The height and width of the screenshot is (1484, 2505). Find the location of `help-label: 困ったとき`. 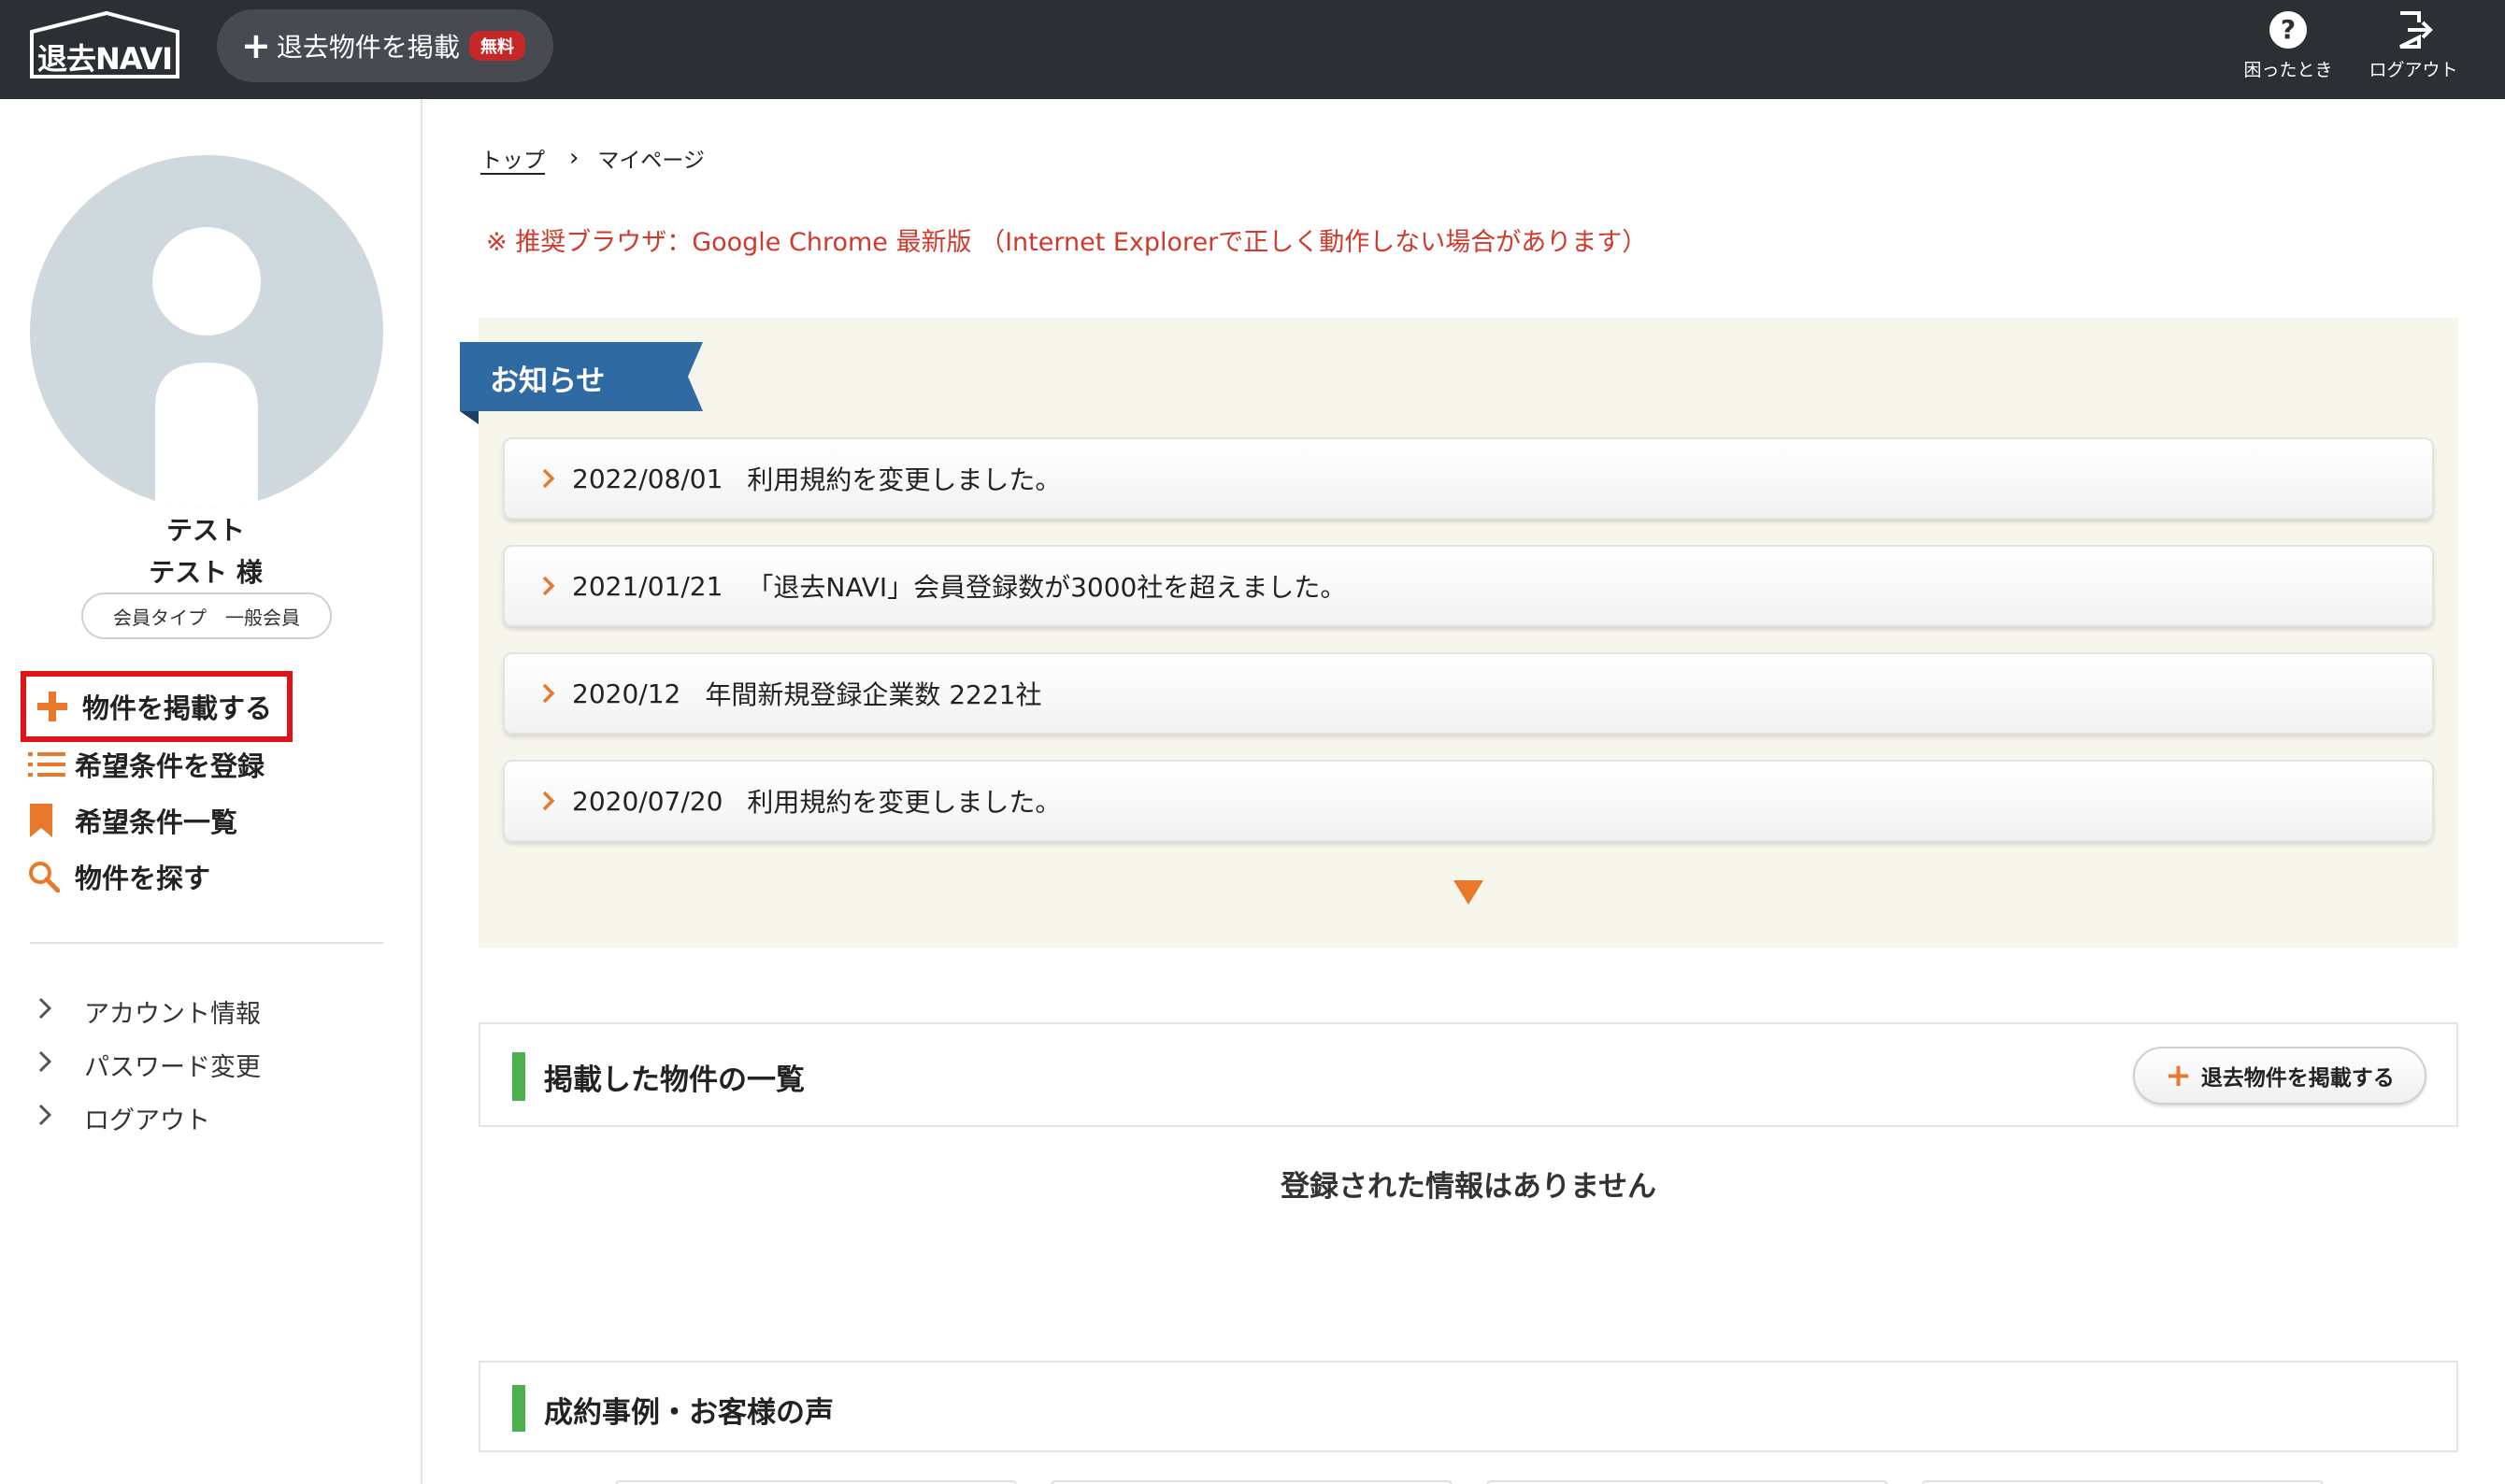

help-label: 困ったとき is located at coordinates (2288, 70).